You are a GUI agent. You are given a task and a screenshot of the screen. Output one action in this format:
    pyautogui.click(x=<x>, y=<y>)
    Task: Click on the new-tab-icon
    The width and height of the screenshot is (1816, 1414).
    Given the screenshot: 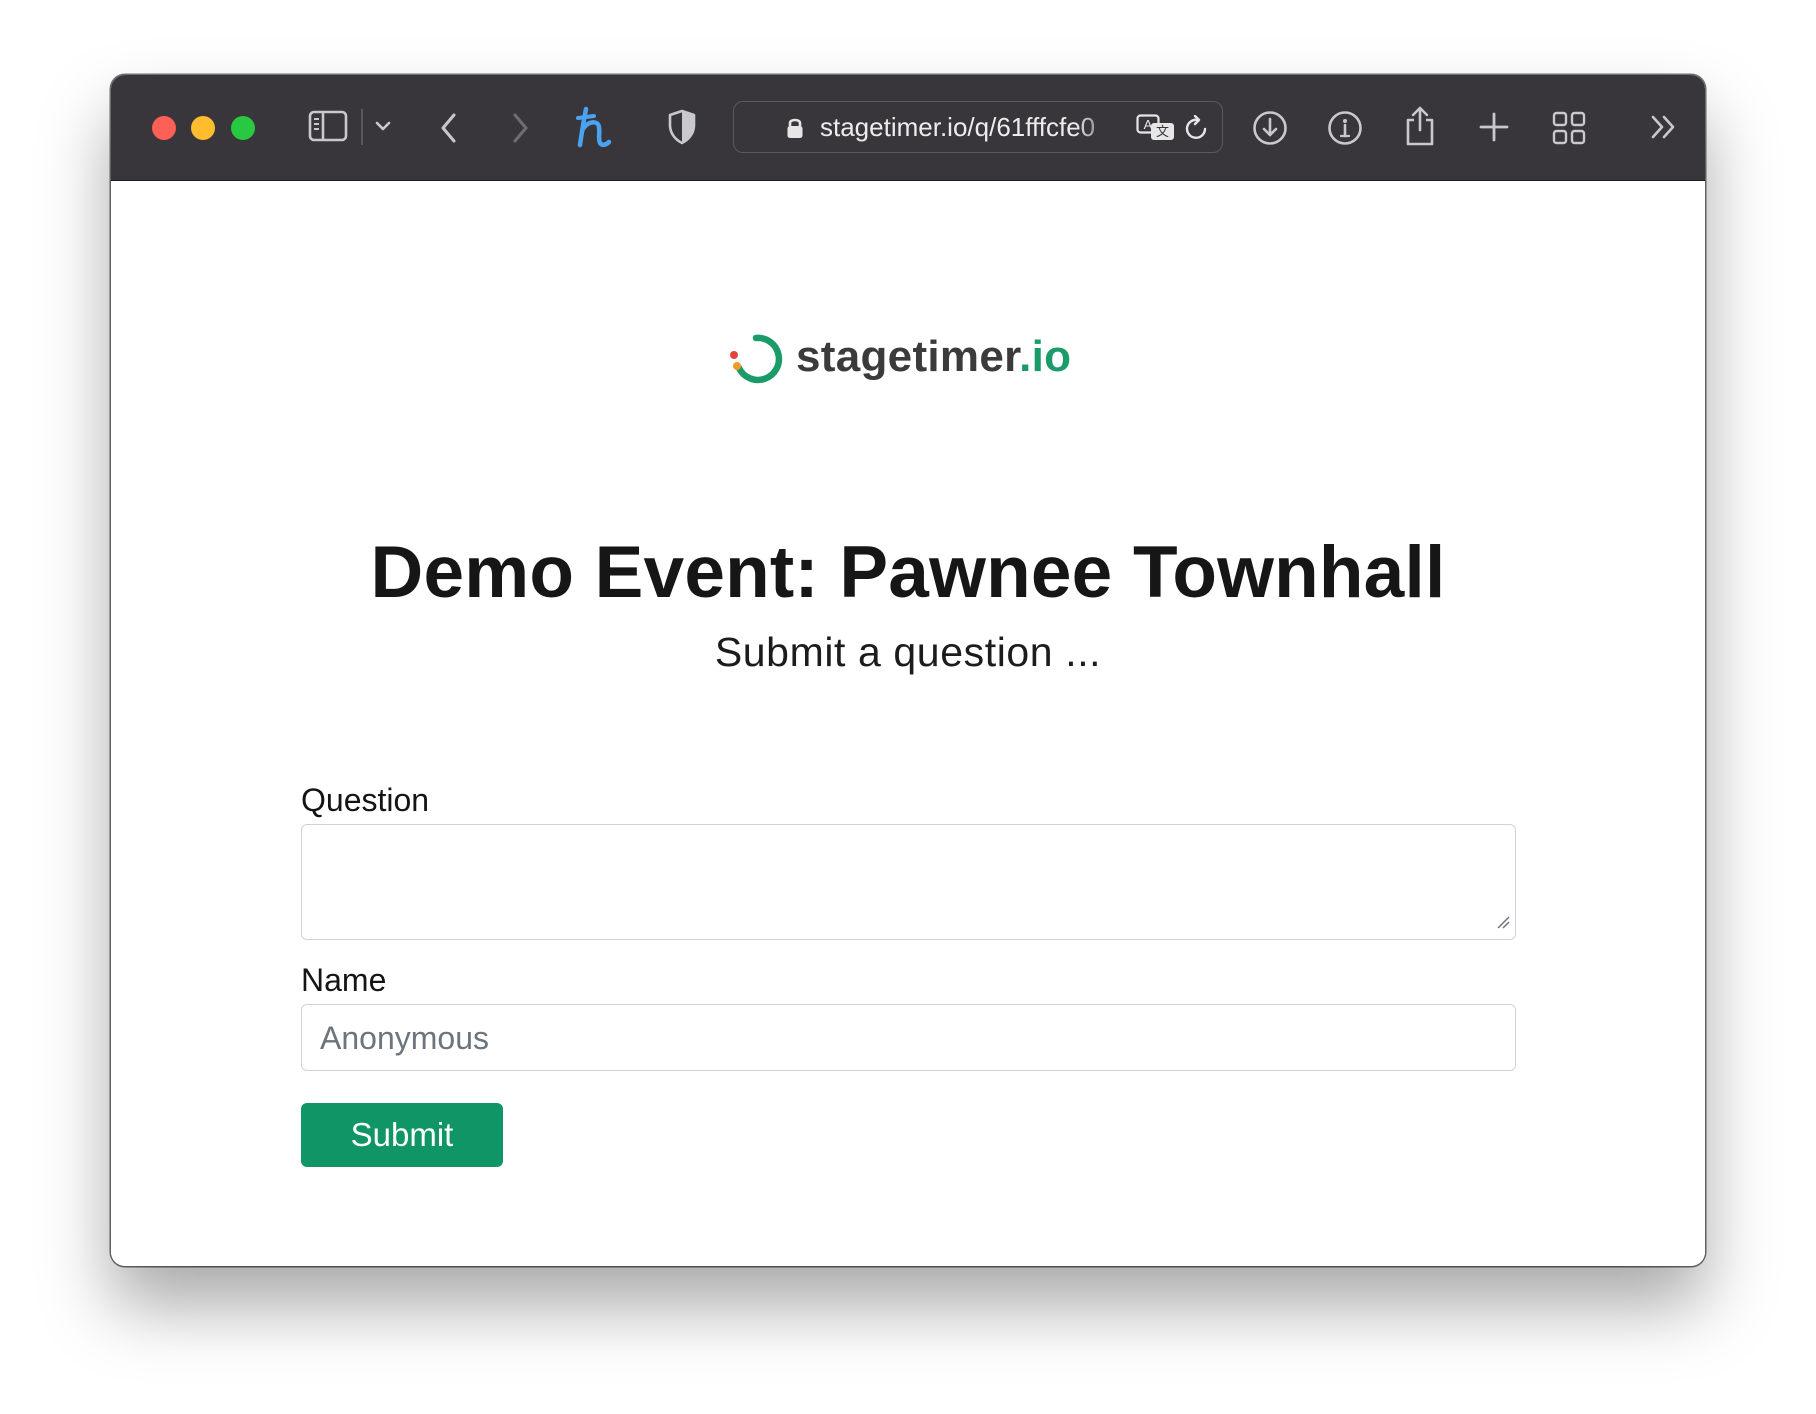 What is the action you would take?
    pyautogui.click(x=1494, y=127)
    